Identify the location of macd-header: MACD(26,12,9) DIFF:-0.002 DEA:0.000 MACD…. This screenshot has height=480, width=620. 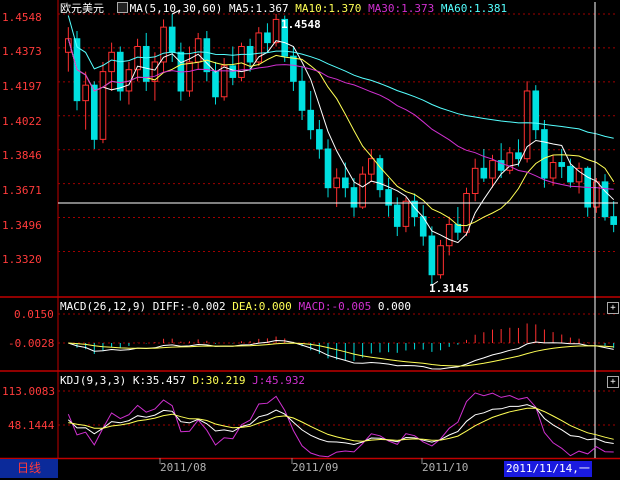
(235, 306).